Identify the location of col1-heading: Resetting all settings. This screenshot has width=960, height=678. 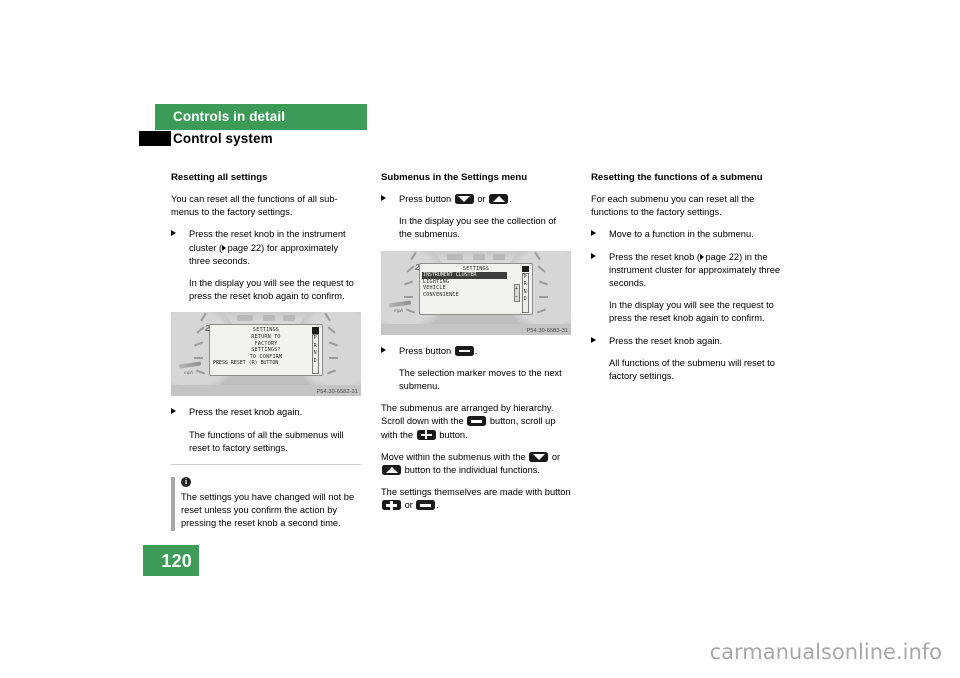
(219, 177).